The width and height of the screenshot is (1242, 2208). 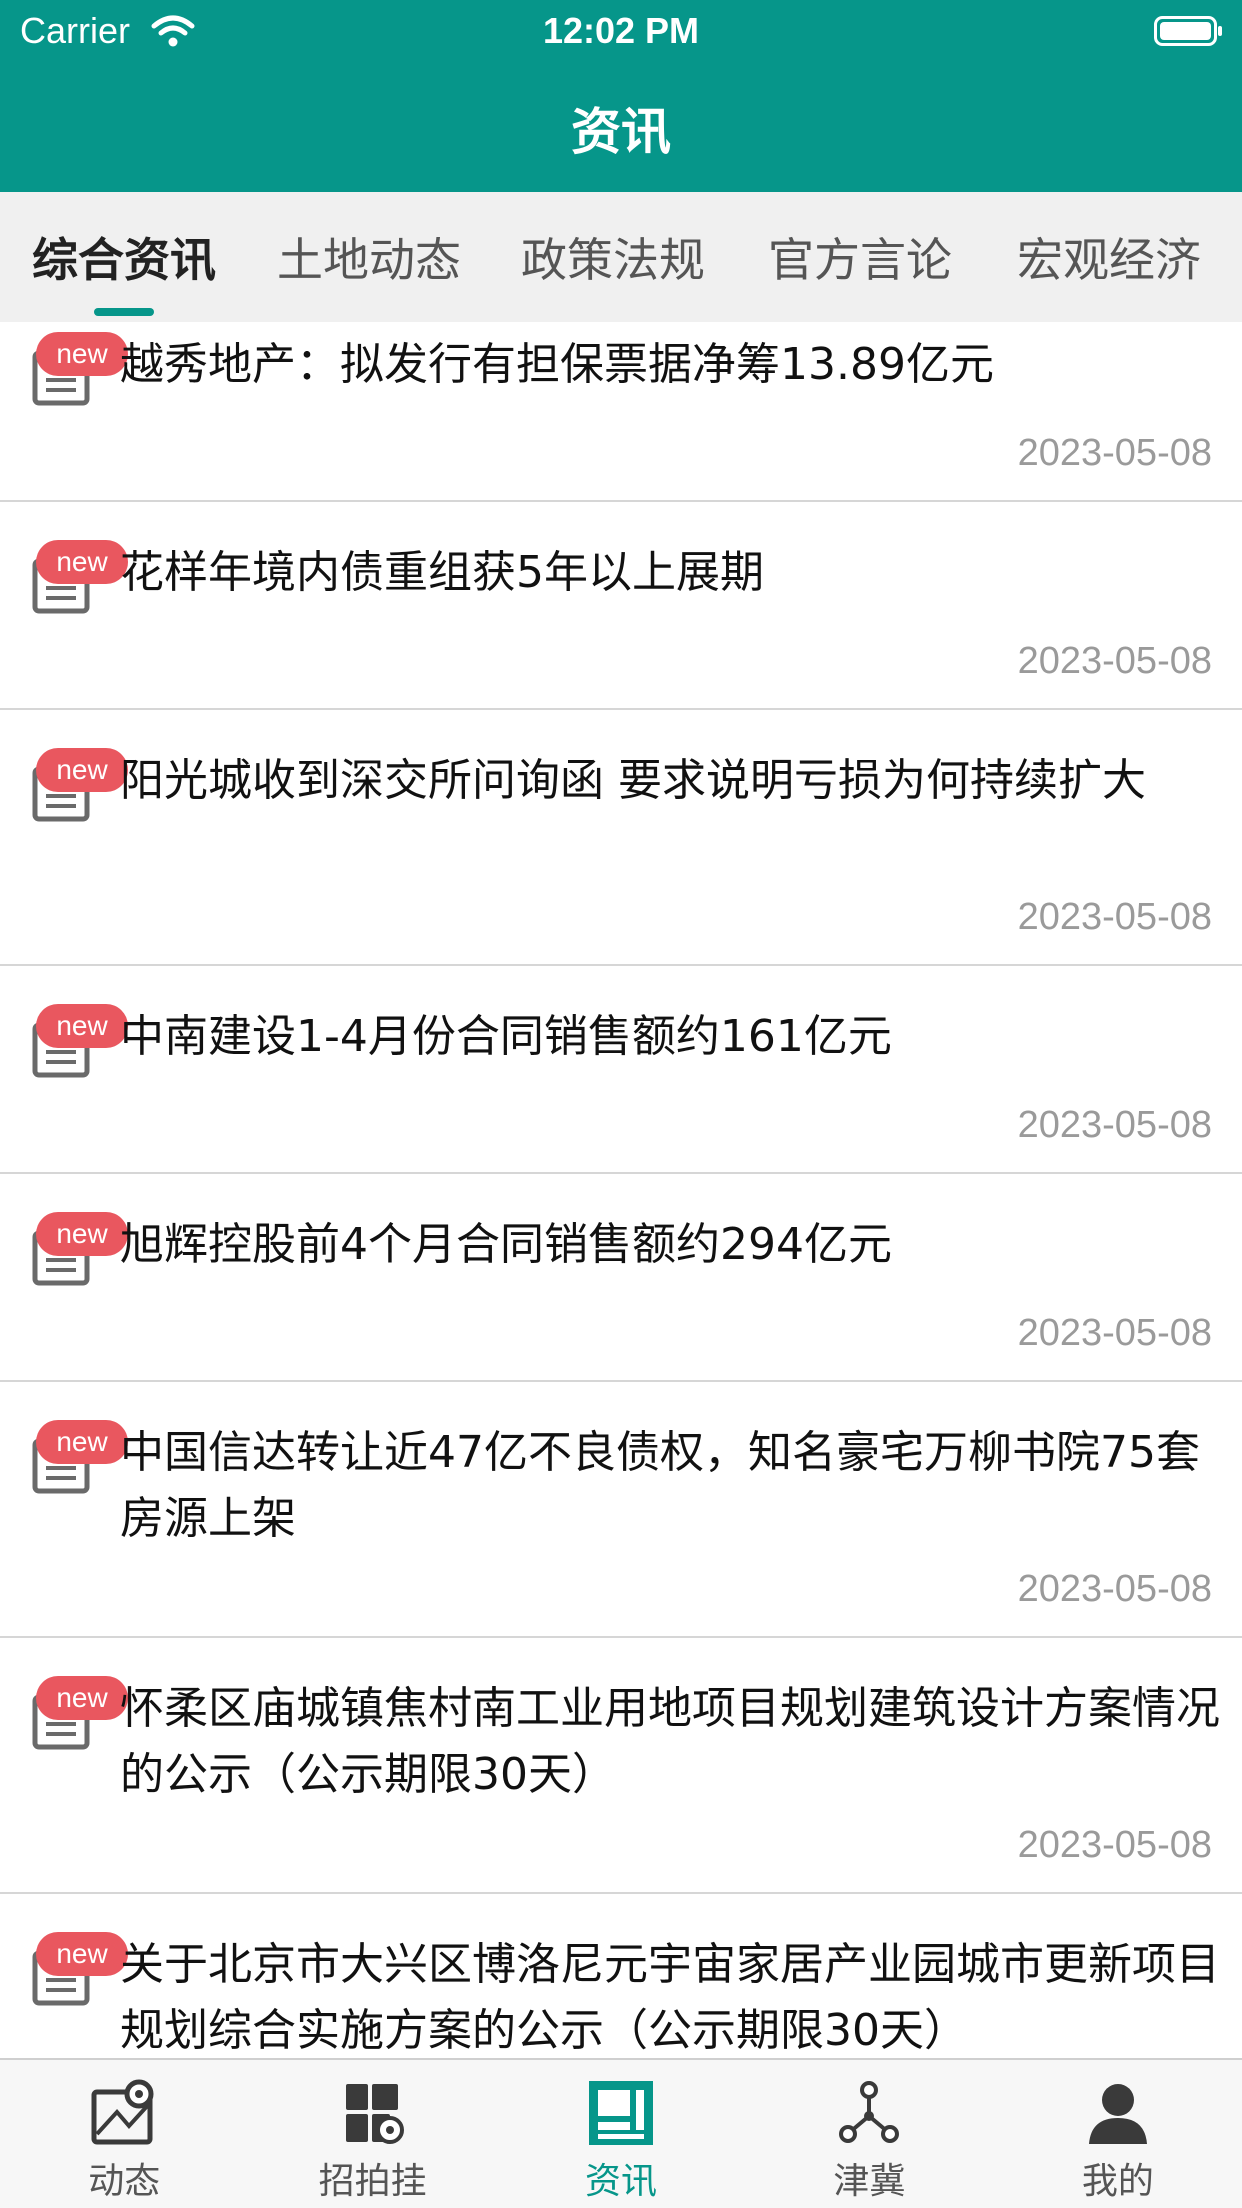 I want to click on news-icon, so click(x=621, y=2113).